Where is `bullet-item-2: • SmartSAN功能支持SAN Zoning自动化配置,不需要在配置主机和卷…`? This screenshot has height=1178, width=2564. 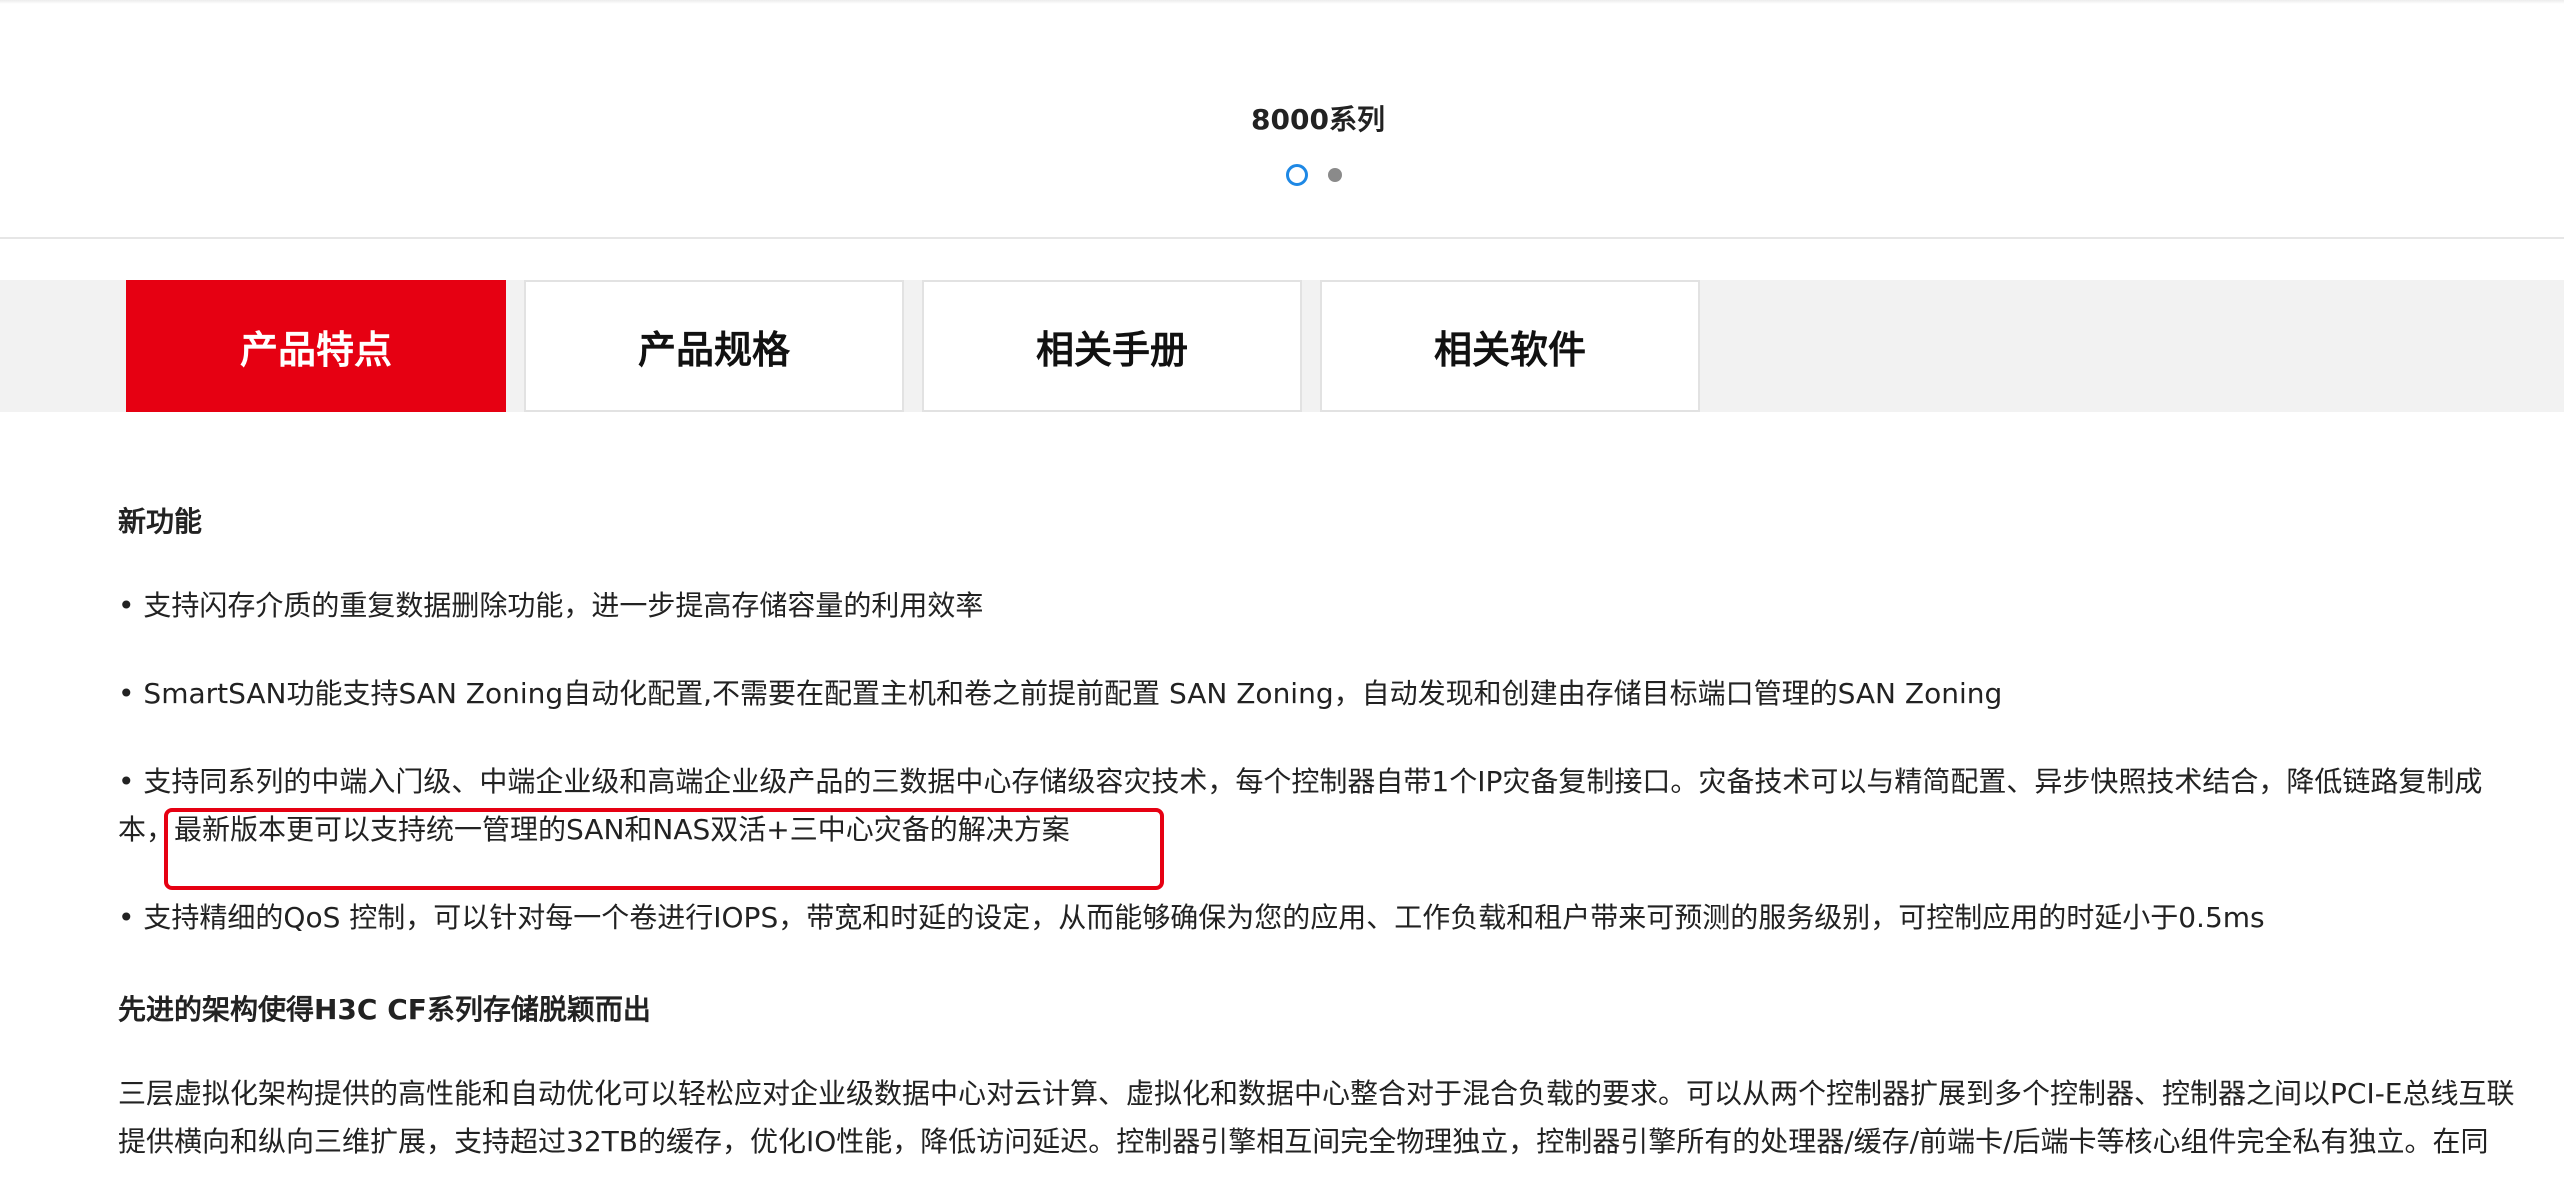
bullet-item-2: • SmartSAN功能支持SAN Zoning自动化配置,不需要在配置主机和卷… is located at coordinates (1060, 693).